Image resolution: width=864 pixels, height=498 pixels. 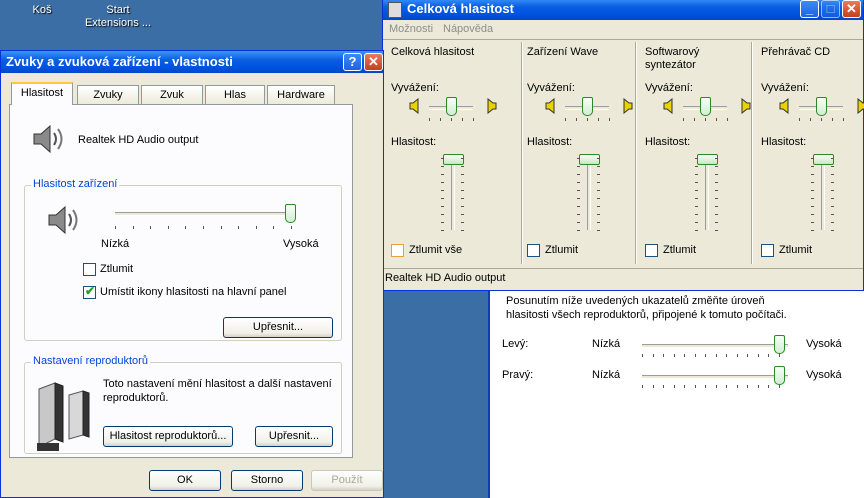 I want to click on right-volume-slider, so click(x=779, y=375).